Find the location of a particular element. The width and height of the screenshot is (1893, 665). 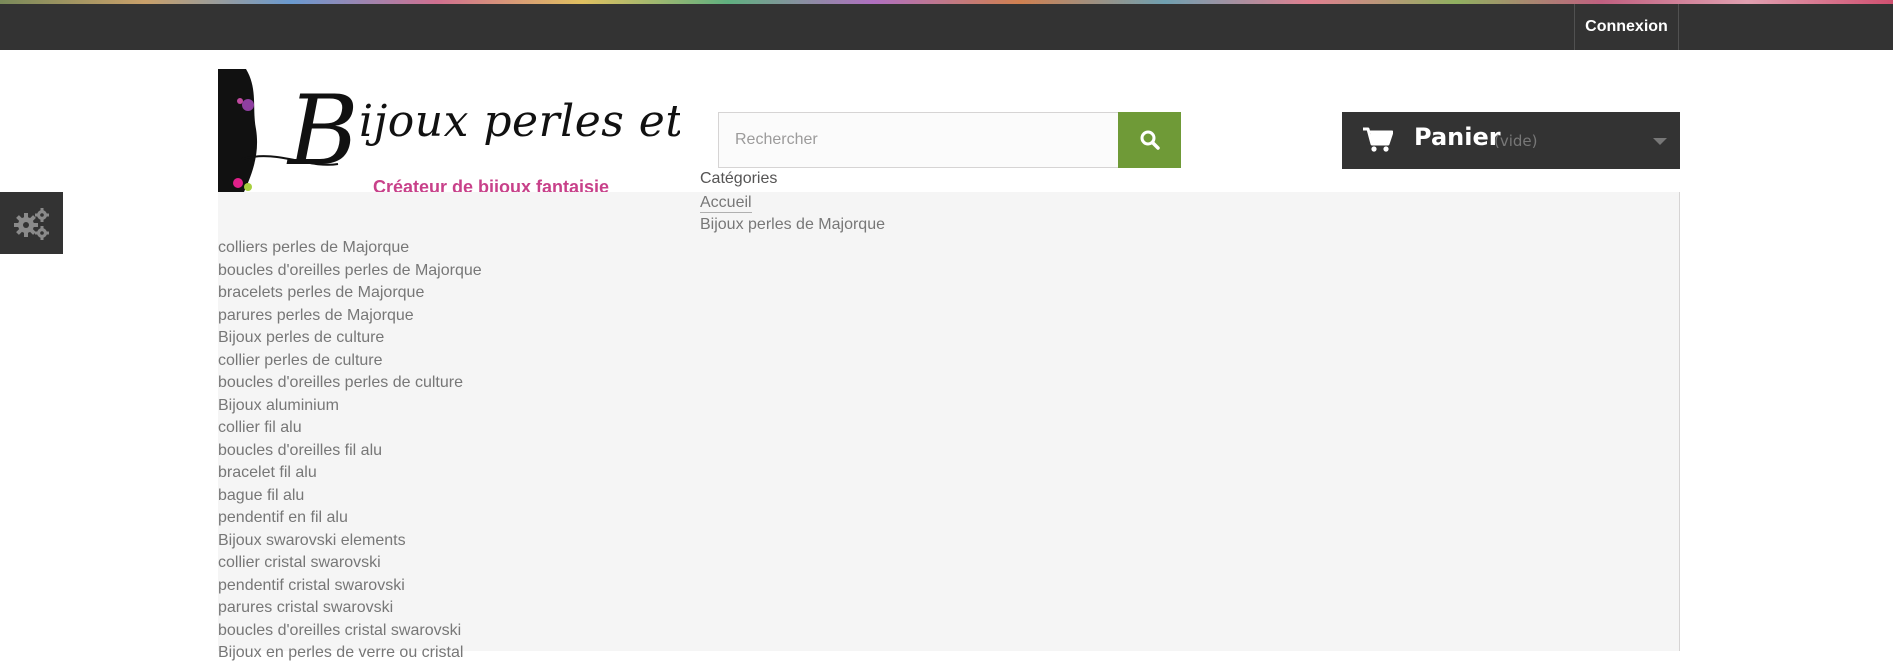

category-item: boucles d'oreilles cristal swarovski is located at coordinates (350, 631).